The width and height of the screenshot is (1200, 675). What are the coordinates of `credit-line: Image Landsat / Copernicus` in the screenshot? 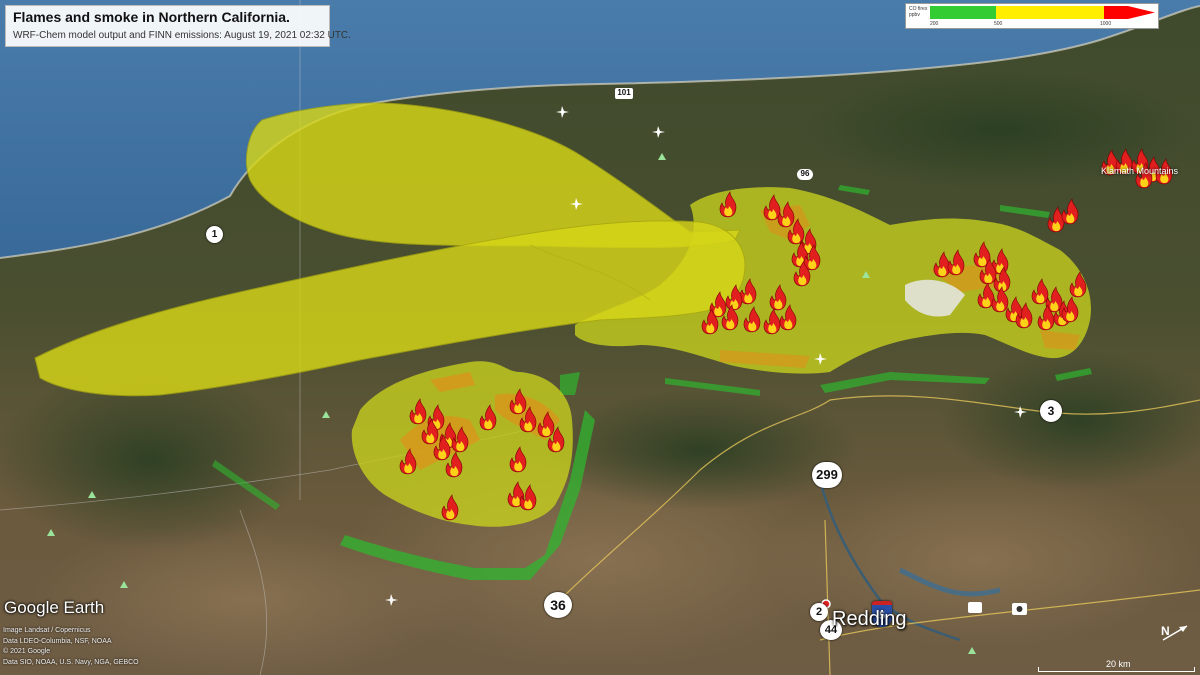 It's located at (47, 630).